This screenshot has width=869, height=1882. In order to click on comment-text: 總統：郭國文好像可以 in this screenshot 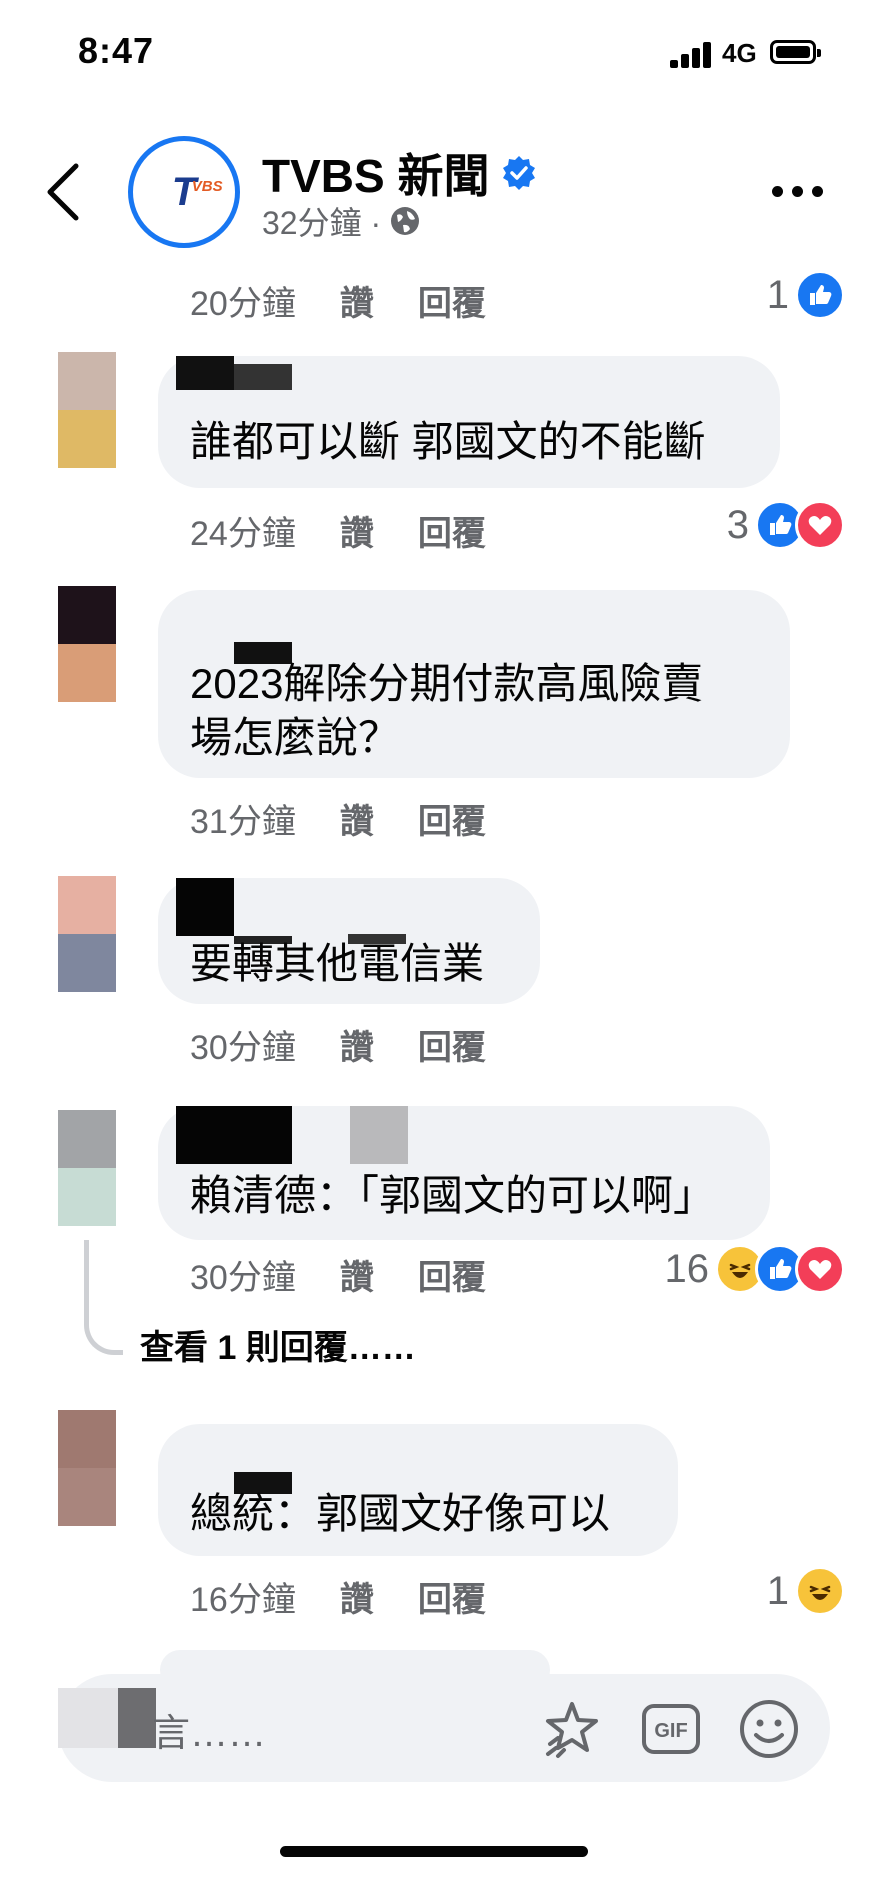, I will do `click(400, 1513)`.